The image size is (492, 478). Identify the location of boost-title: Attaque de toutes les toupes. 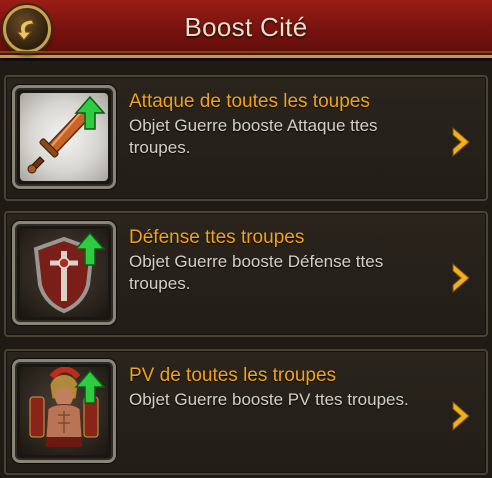
(249, 101).